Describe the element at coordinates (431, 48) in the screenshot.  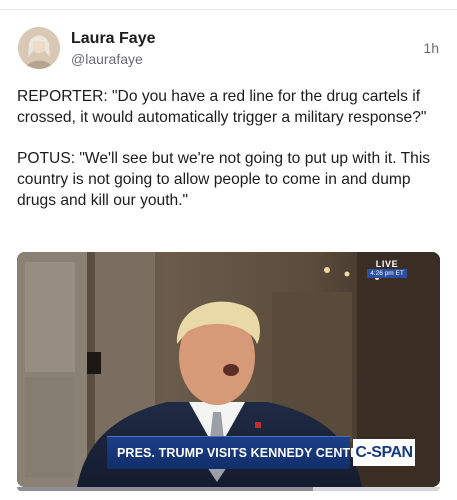
I see `post-timestamp: 1h` at that location.